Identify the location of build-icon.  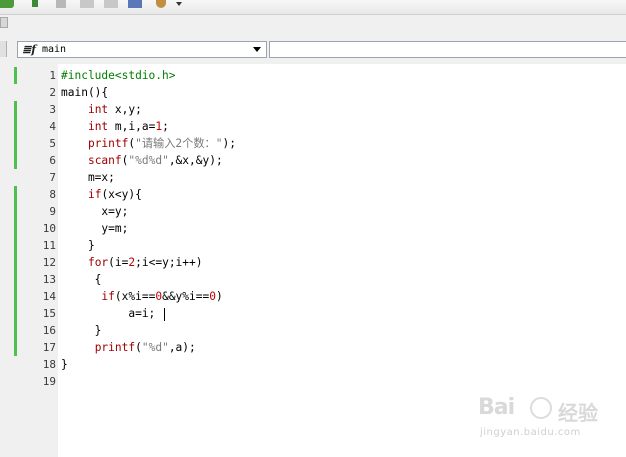
(7, 4).